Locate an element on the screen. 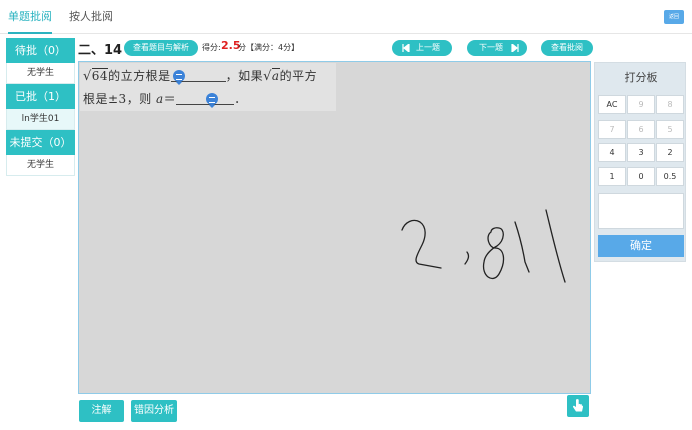 Image resolution: width=692 pixels, height=430 pixels. pending-empty: 无学生 is located at coordinates (40, 73).